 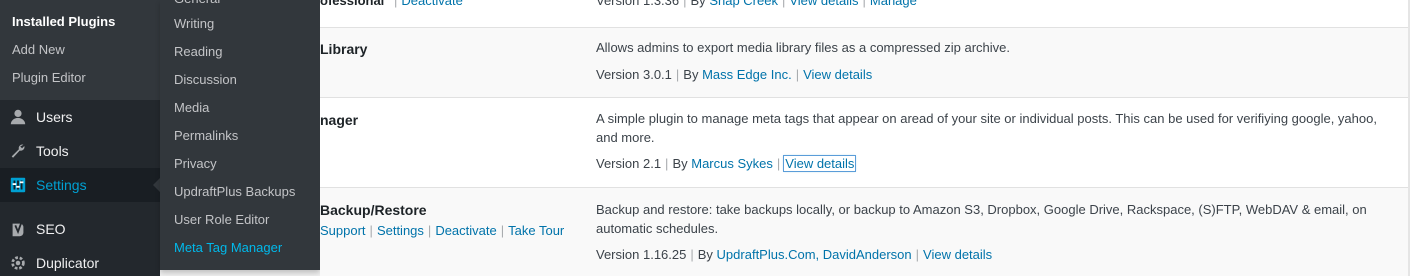 I want to click on flyout-discussion: Discussion, so click(x=205, y=80).